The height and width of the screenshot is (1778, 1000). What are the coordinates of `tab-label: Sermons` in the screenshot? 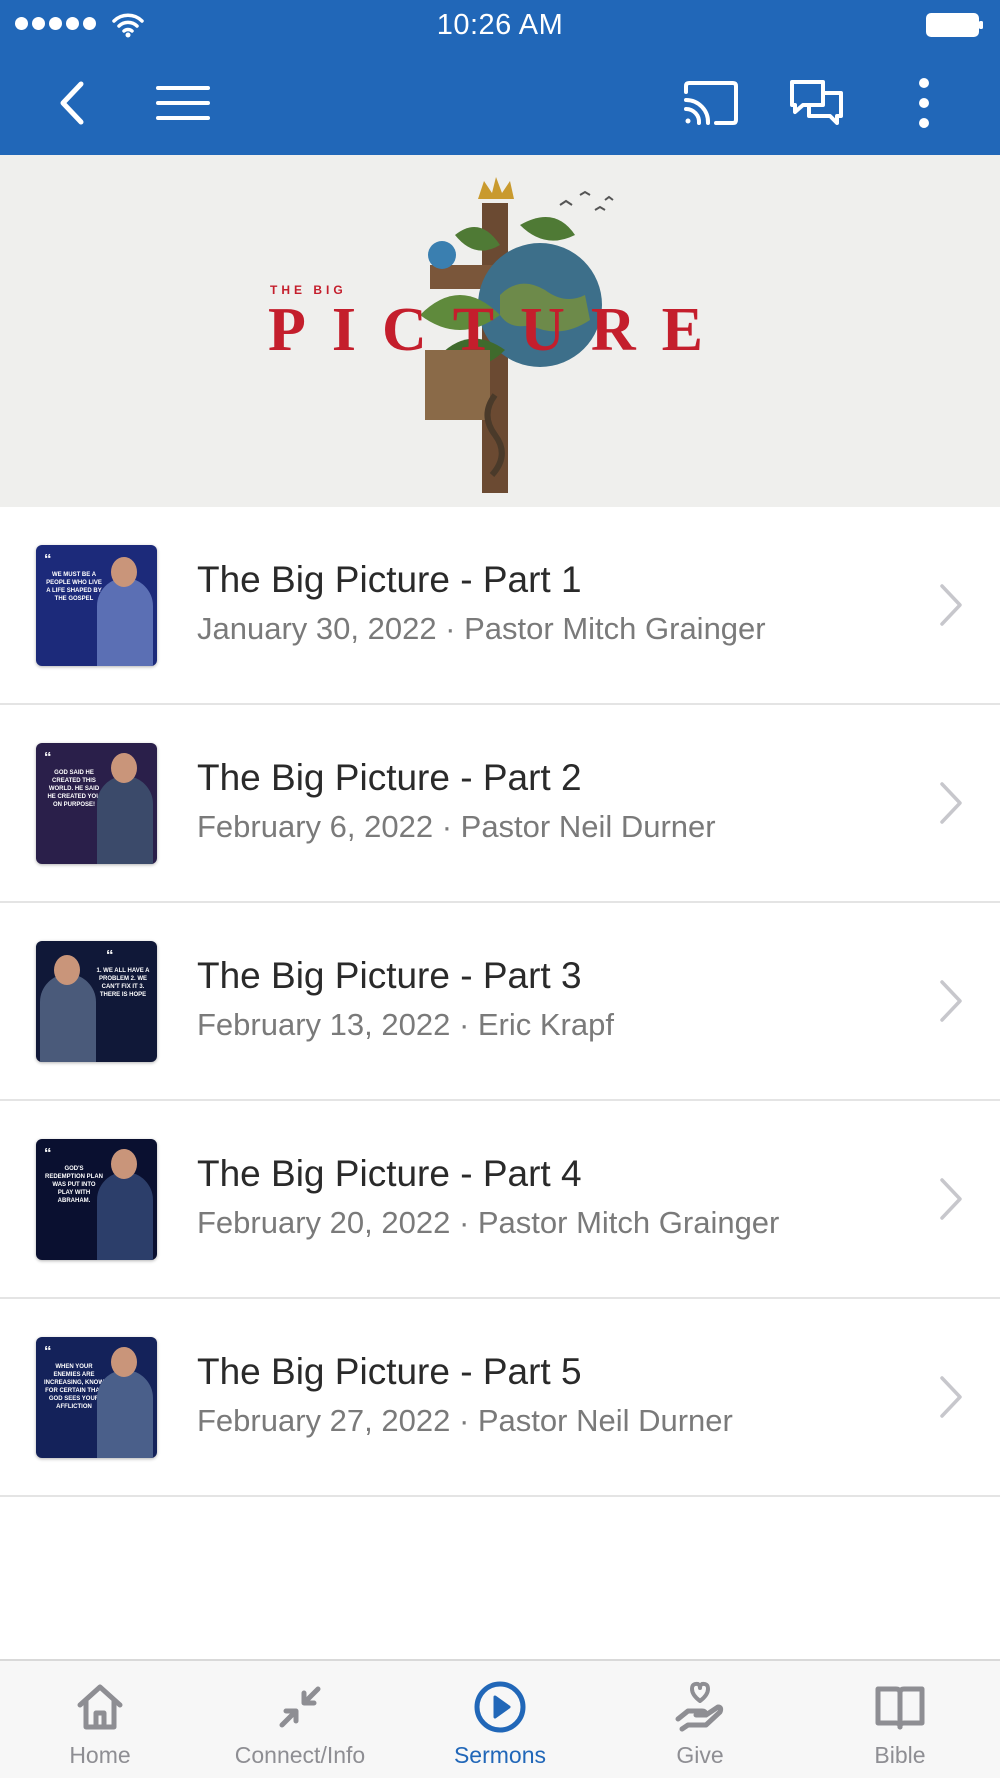 It's located at (500, 1755).